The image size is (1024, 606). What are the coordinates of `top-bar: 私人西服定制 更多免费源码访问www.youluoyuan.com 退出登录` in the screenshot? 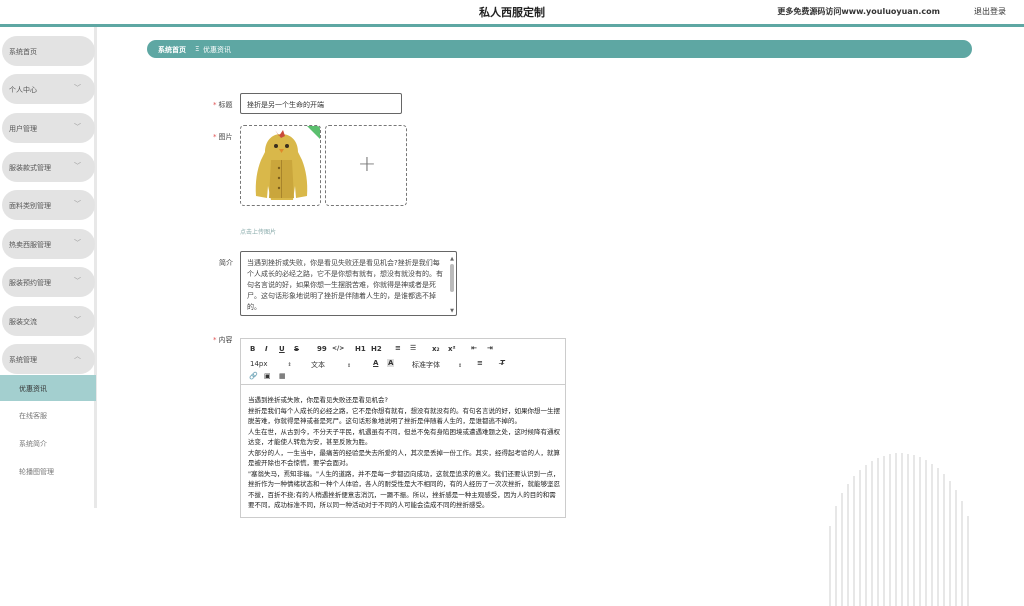 It's located at (512, 12).